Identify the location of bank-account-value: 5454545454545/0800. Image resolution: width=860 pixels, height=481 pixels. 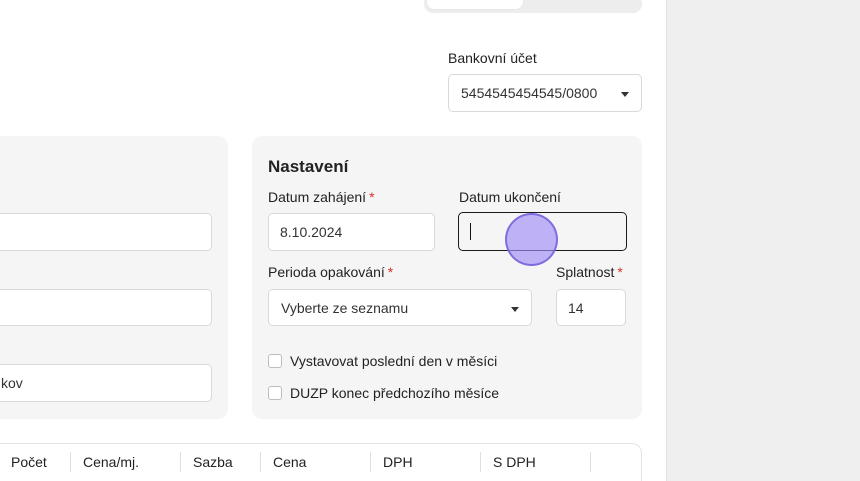
(529, 93).